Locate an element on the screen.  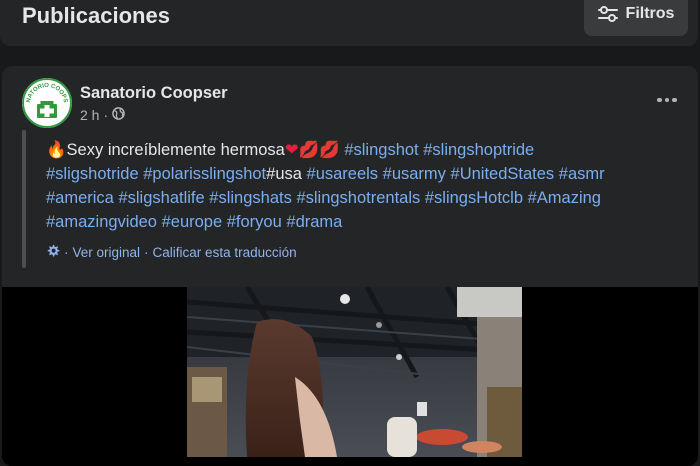
hashtag-link: #slingsHotclb is located at coordinates (474, 198).